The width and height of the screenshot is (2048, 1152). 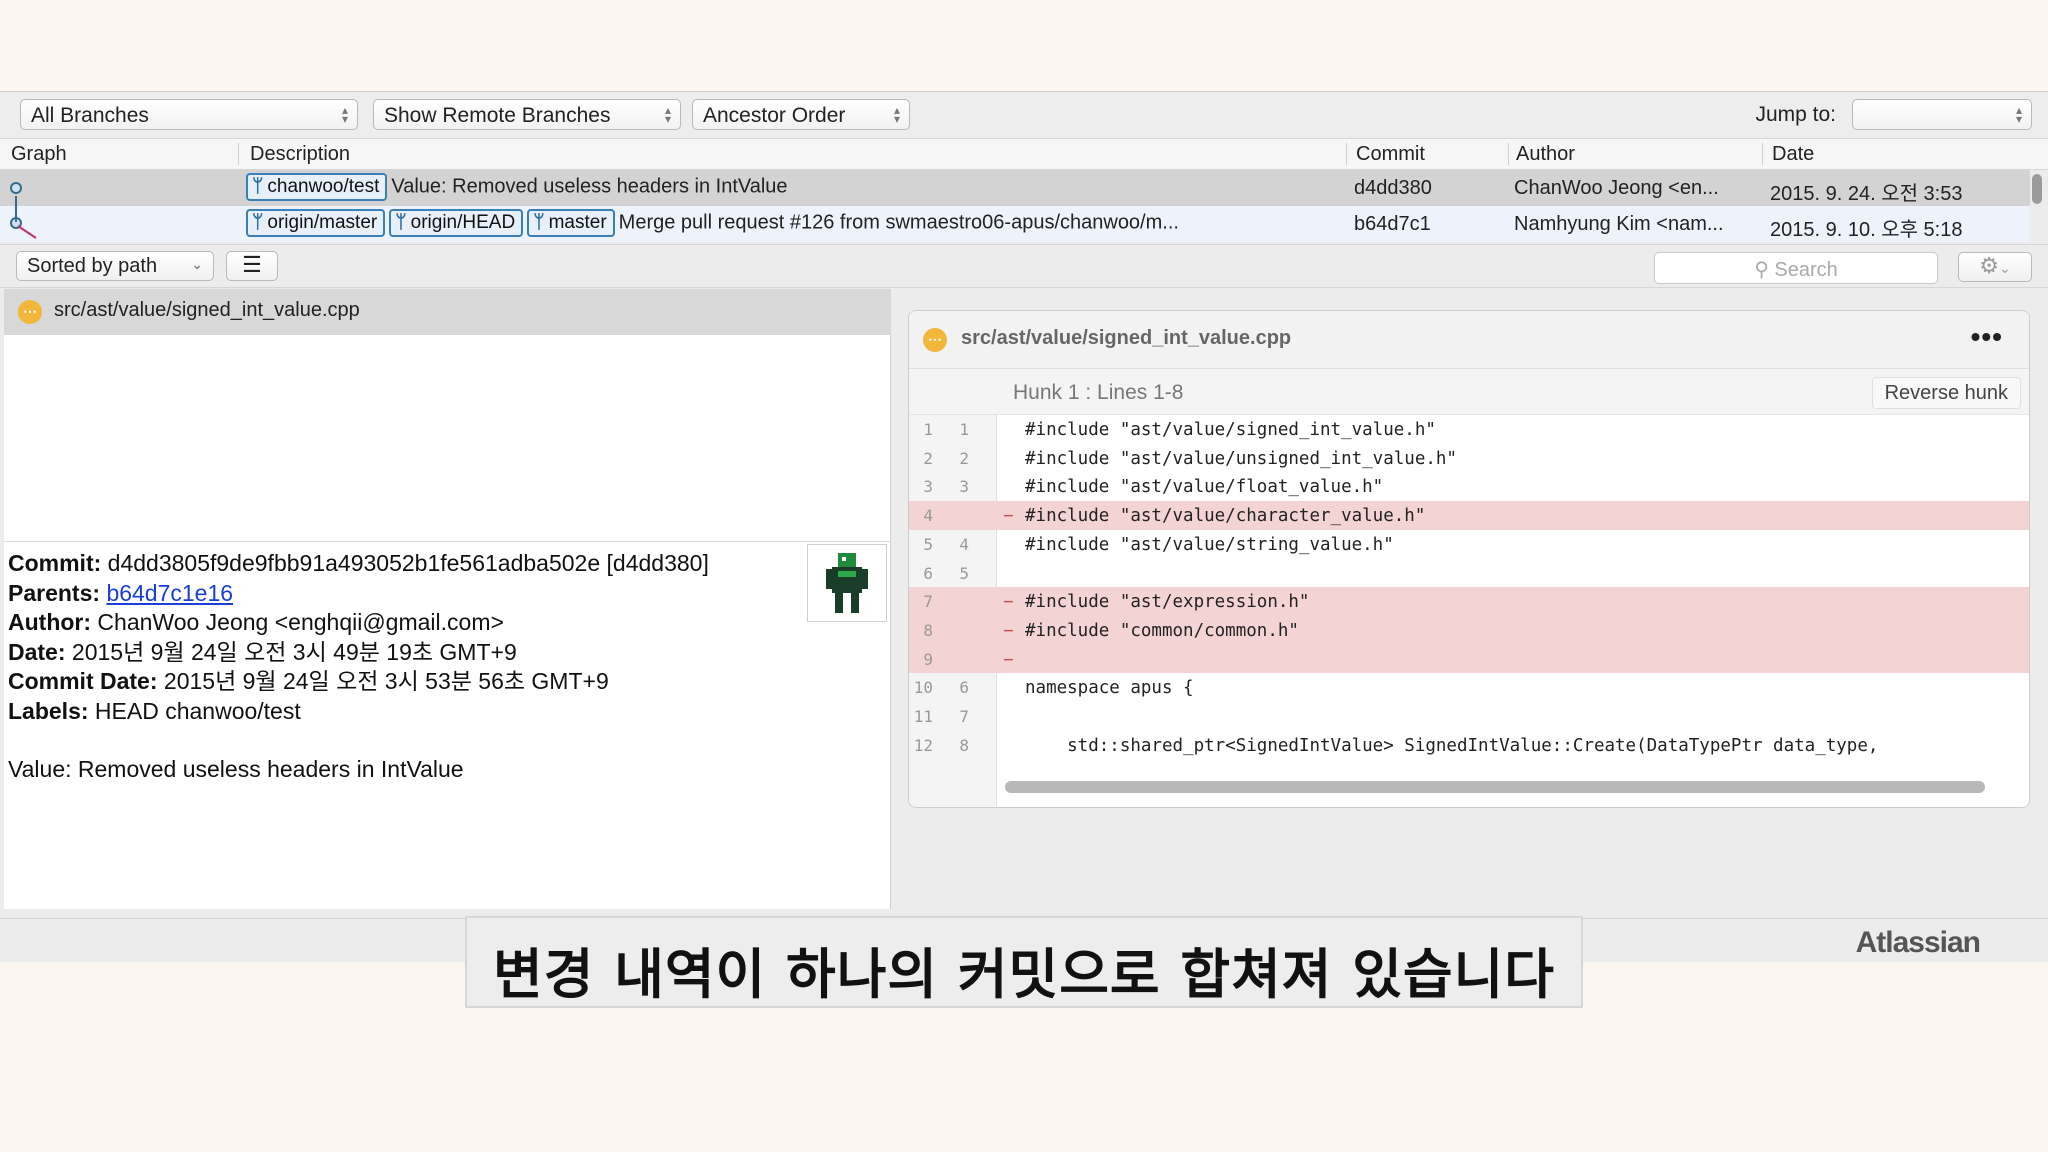 I want to click on parents-label: Parents:, so click(x=54, y=592).